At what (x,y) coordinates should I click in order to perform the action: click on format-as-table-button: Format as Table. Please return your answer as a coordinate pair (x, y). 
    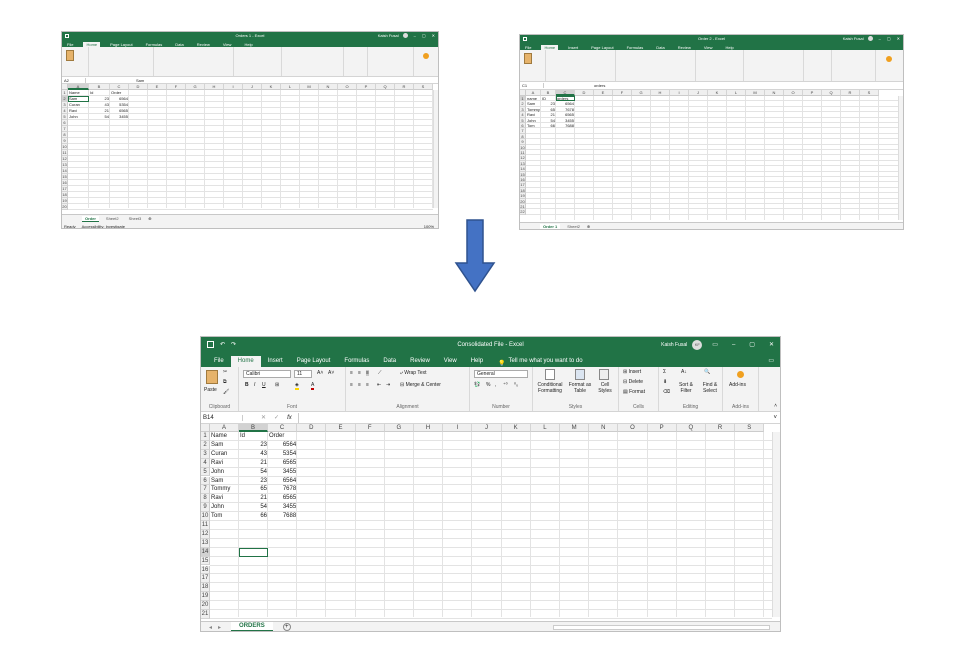
    Looking at the image, I should click on (580, 388).